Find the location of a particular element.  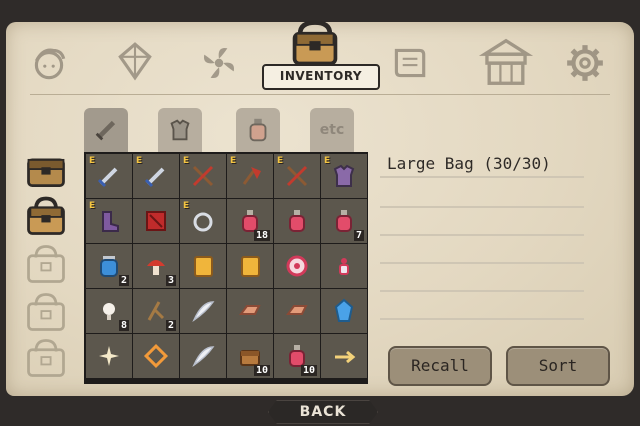

figure-icon is located at coordinates (344, 266).